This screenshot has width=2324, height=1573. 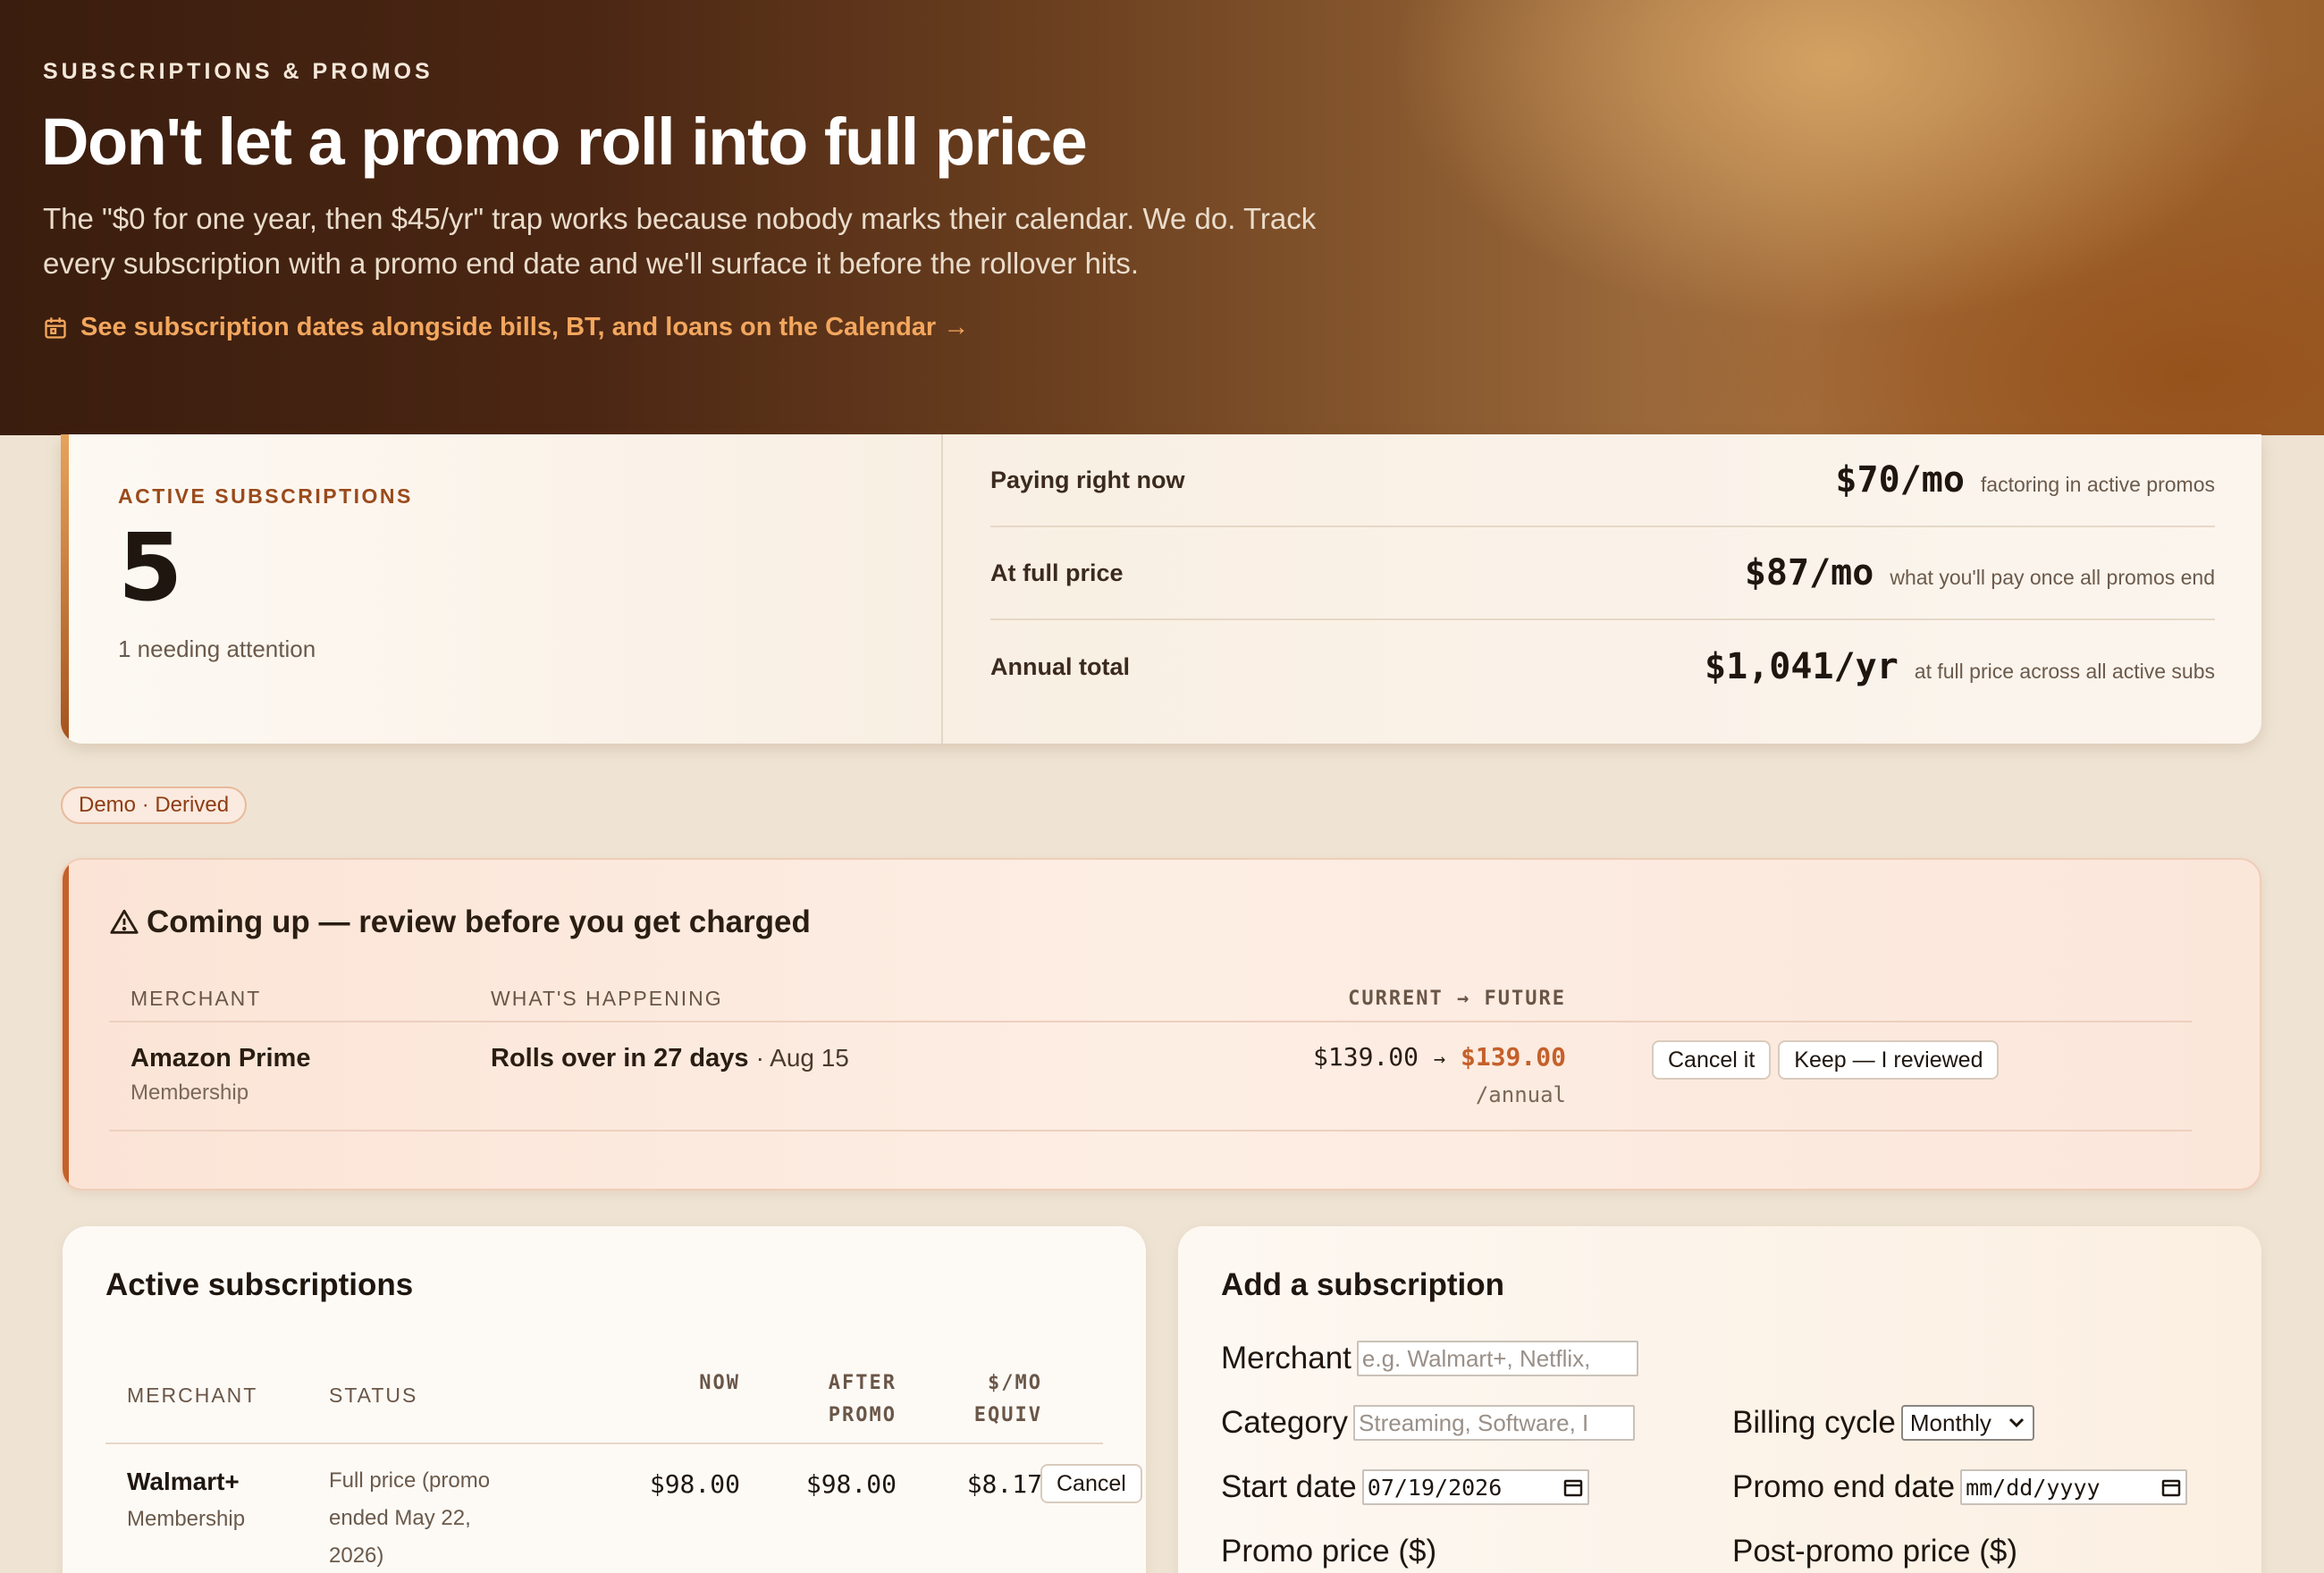 I want to click on cancel-it-button: Cancel it, so click(x=1712, y=1060).